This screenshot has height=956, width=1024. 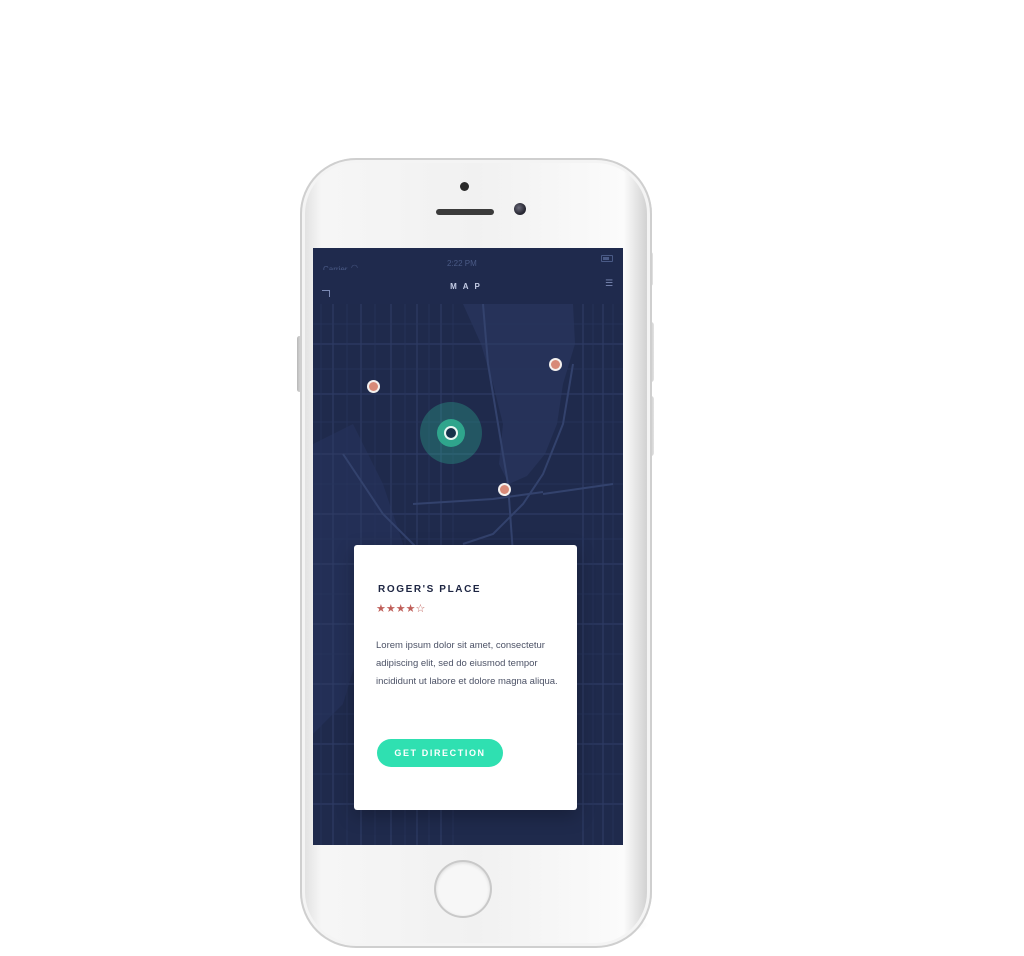 What do you see at coordinates (451, 433) in the screenshot?
I see `user-location-icon` at bounding box center [451, 433].